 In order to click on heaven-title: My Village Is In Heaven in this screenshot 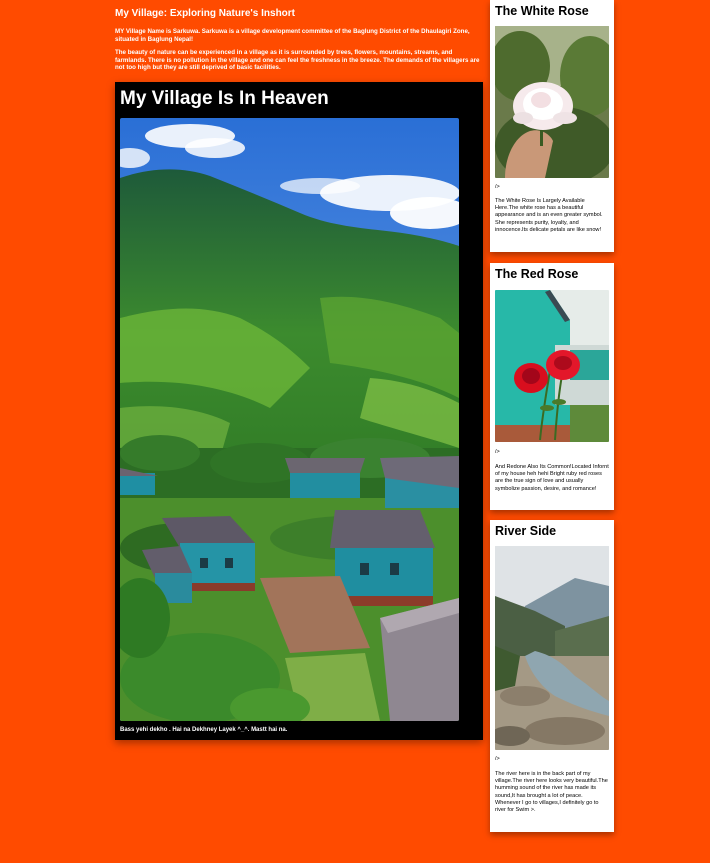, I will do `click(224, 98)`.